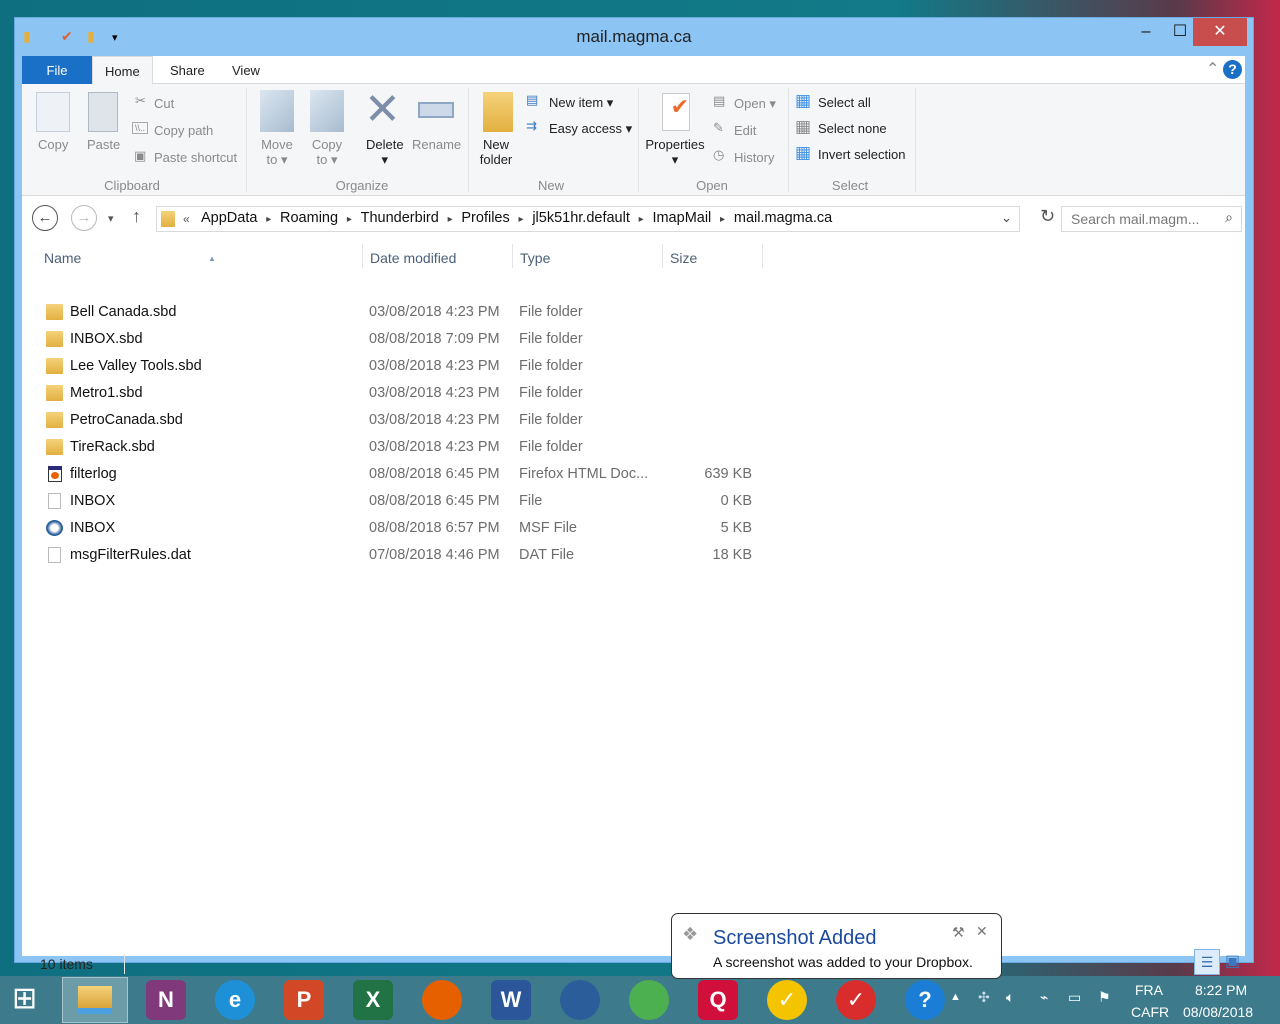  What do you see at coordinates (1006, 218) in the screenshot?
I see `address-dropdown-icon: ⌄` at bounding box center [1006, 218].